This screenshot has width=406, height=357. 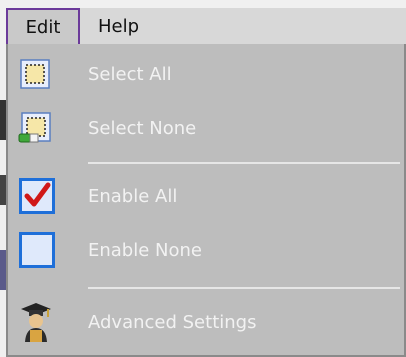 I want to click on menu-item-label: Select All, so click(x=130, y=74).